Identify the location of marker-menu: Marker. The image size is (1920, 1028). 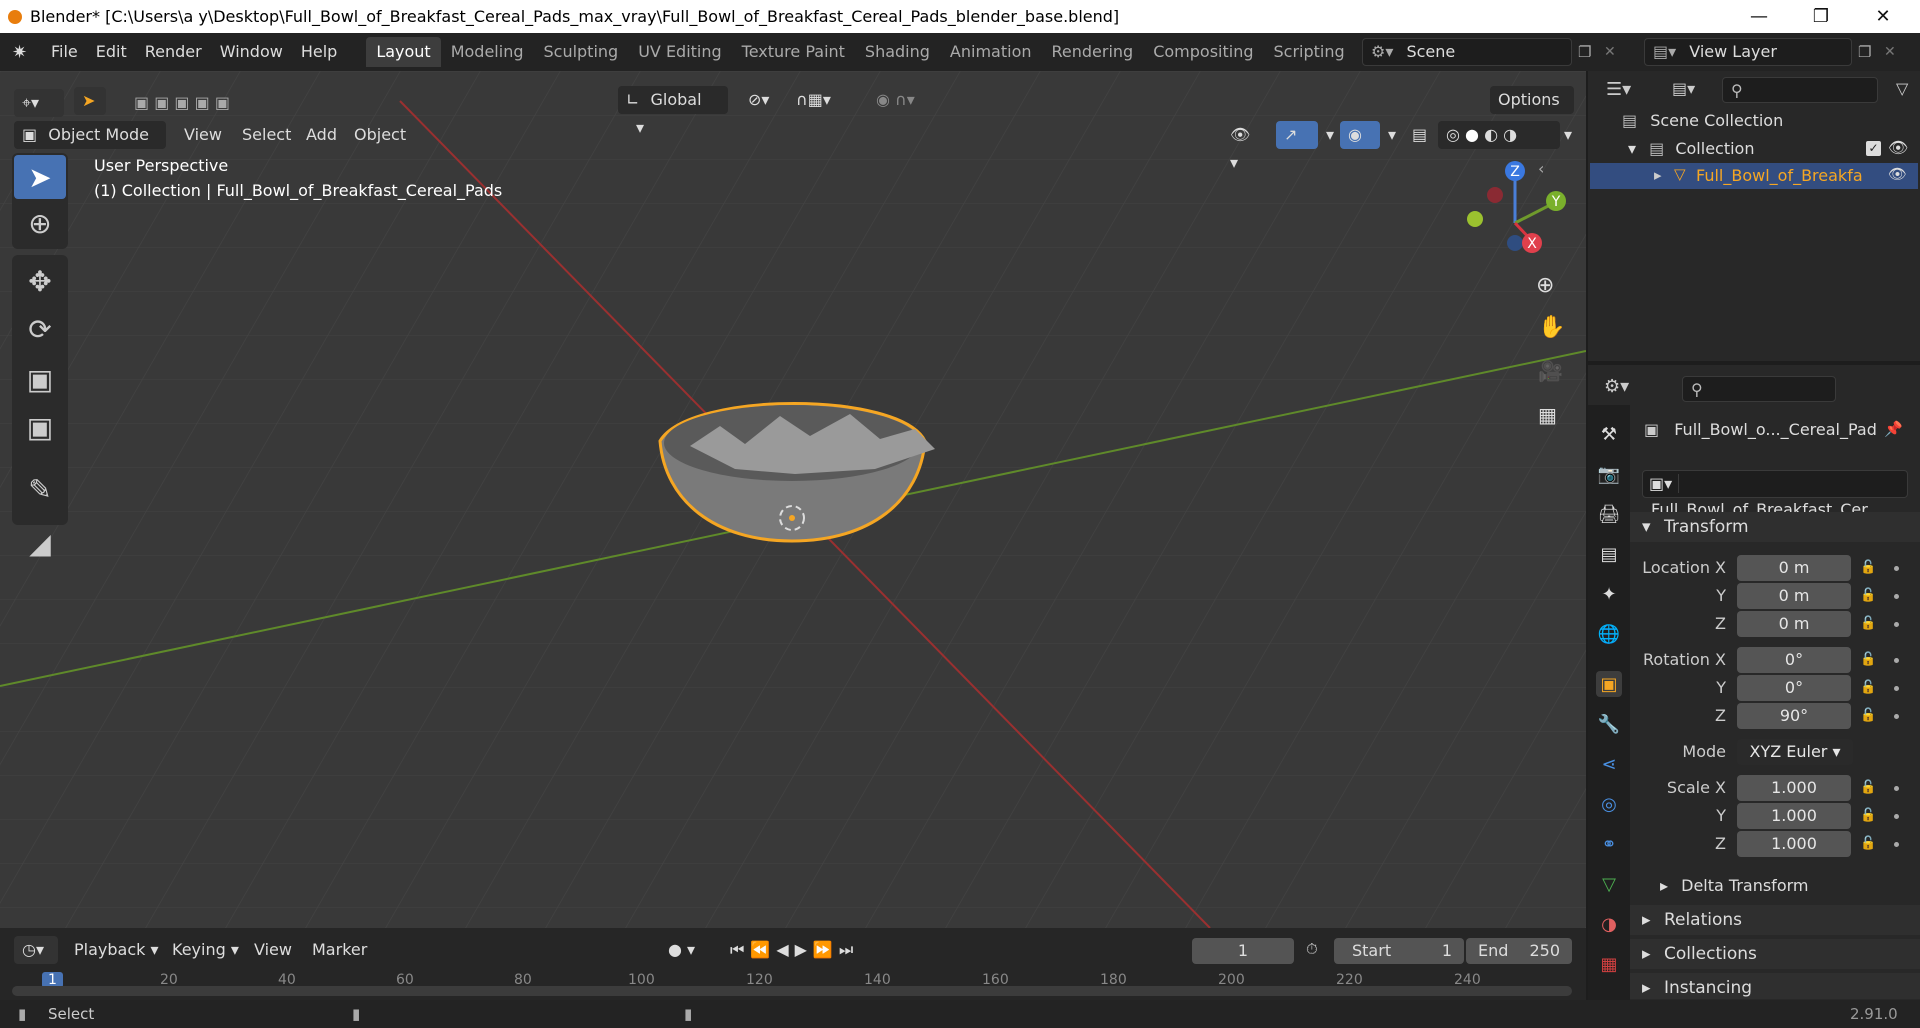
(339, 950).